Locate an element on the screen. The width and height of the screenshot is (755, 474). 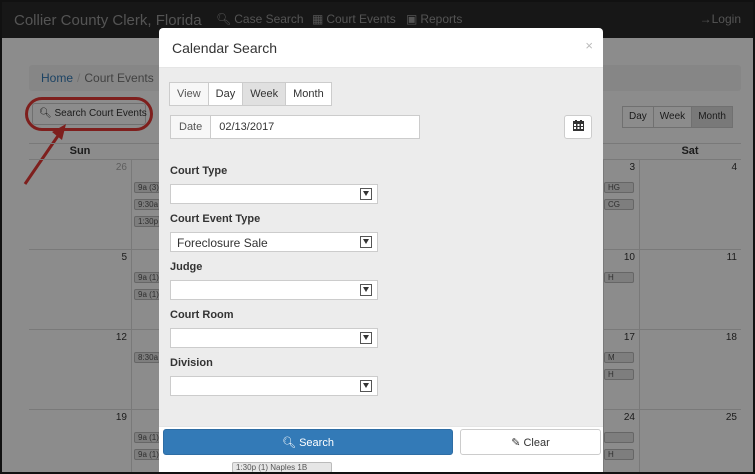
view-option-day: Day is located at coordinates (225, 94).